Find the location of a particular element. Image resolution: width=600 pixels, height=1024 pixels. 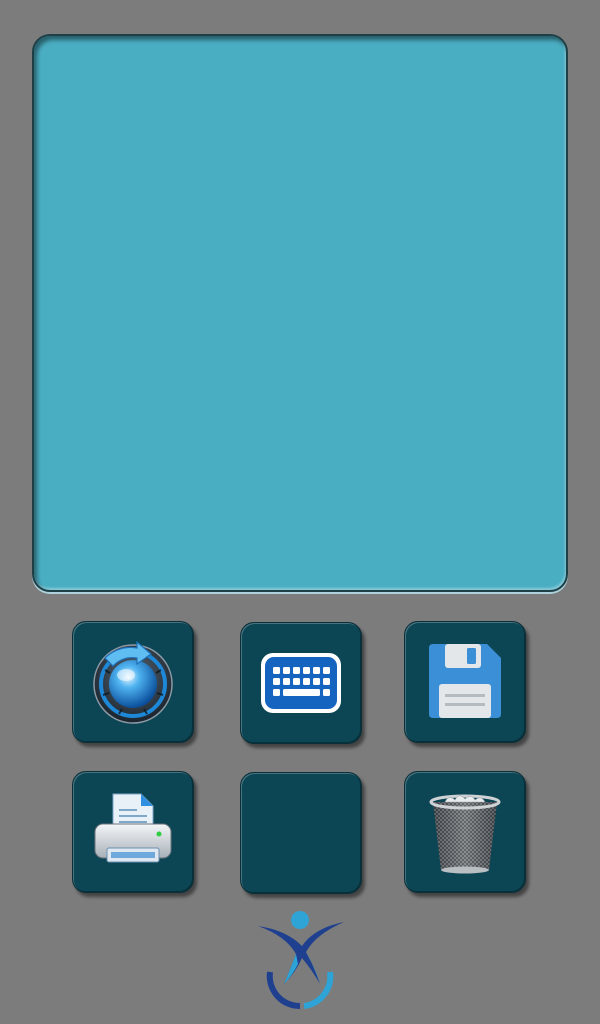

brand-logo is located at coordinates (301, 960).